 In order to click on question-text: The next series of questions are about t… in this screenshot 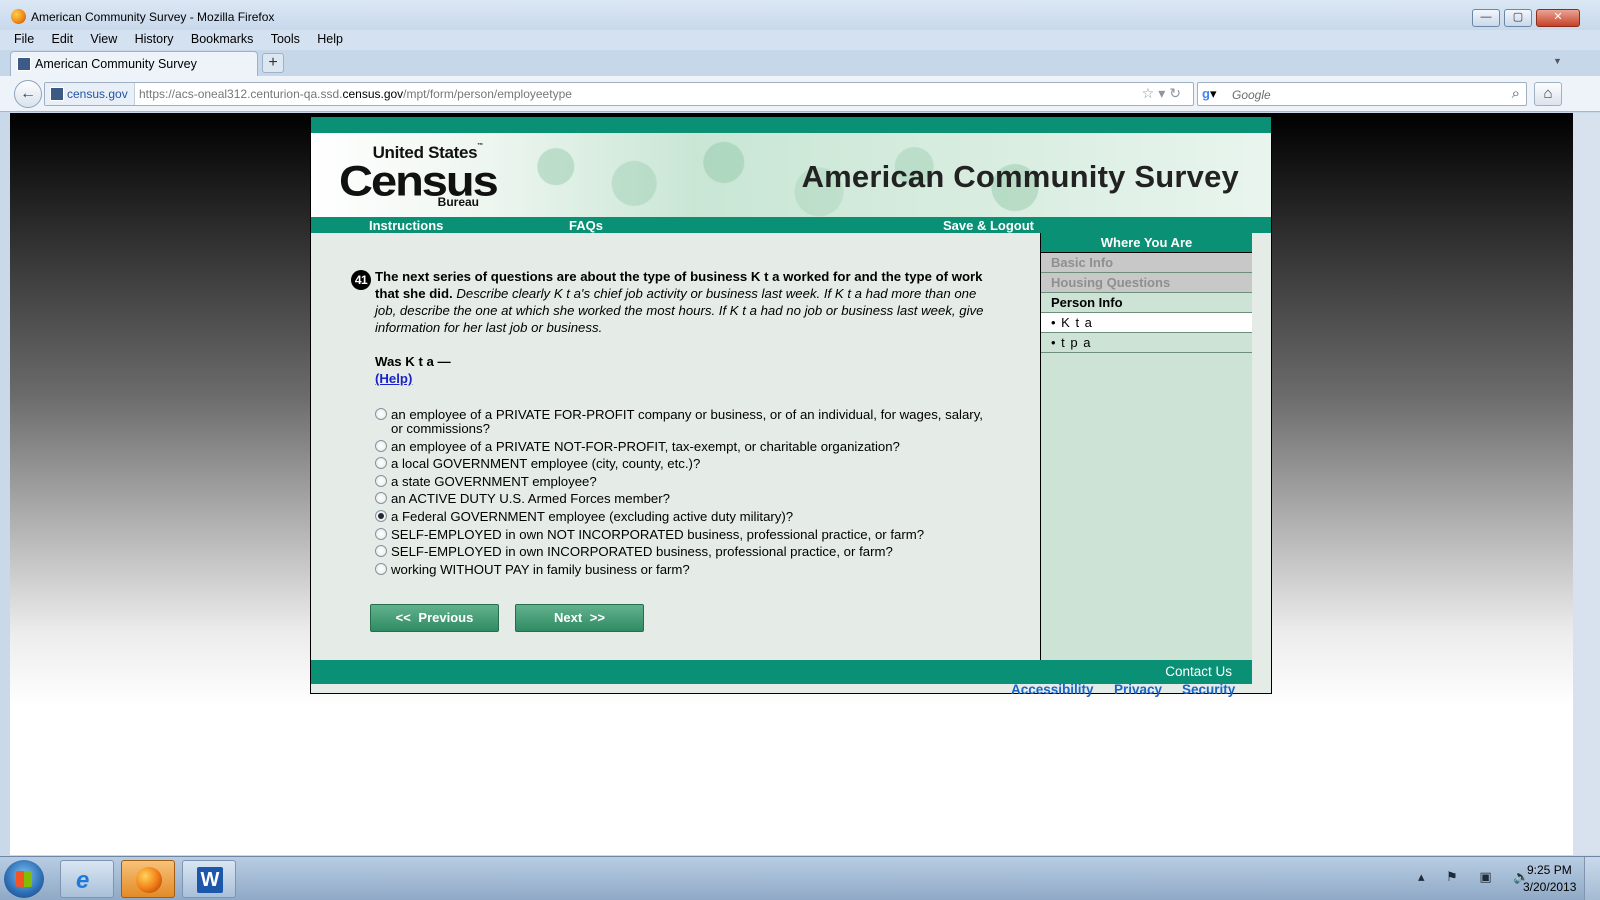, I will do `click(681, 302)`.